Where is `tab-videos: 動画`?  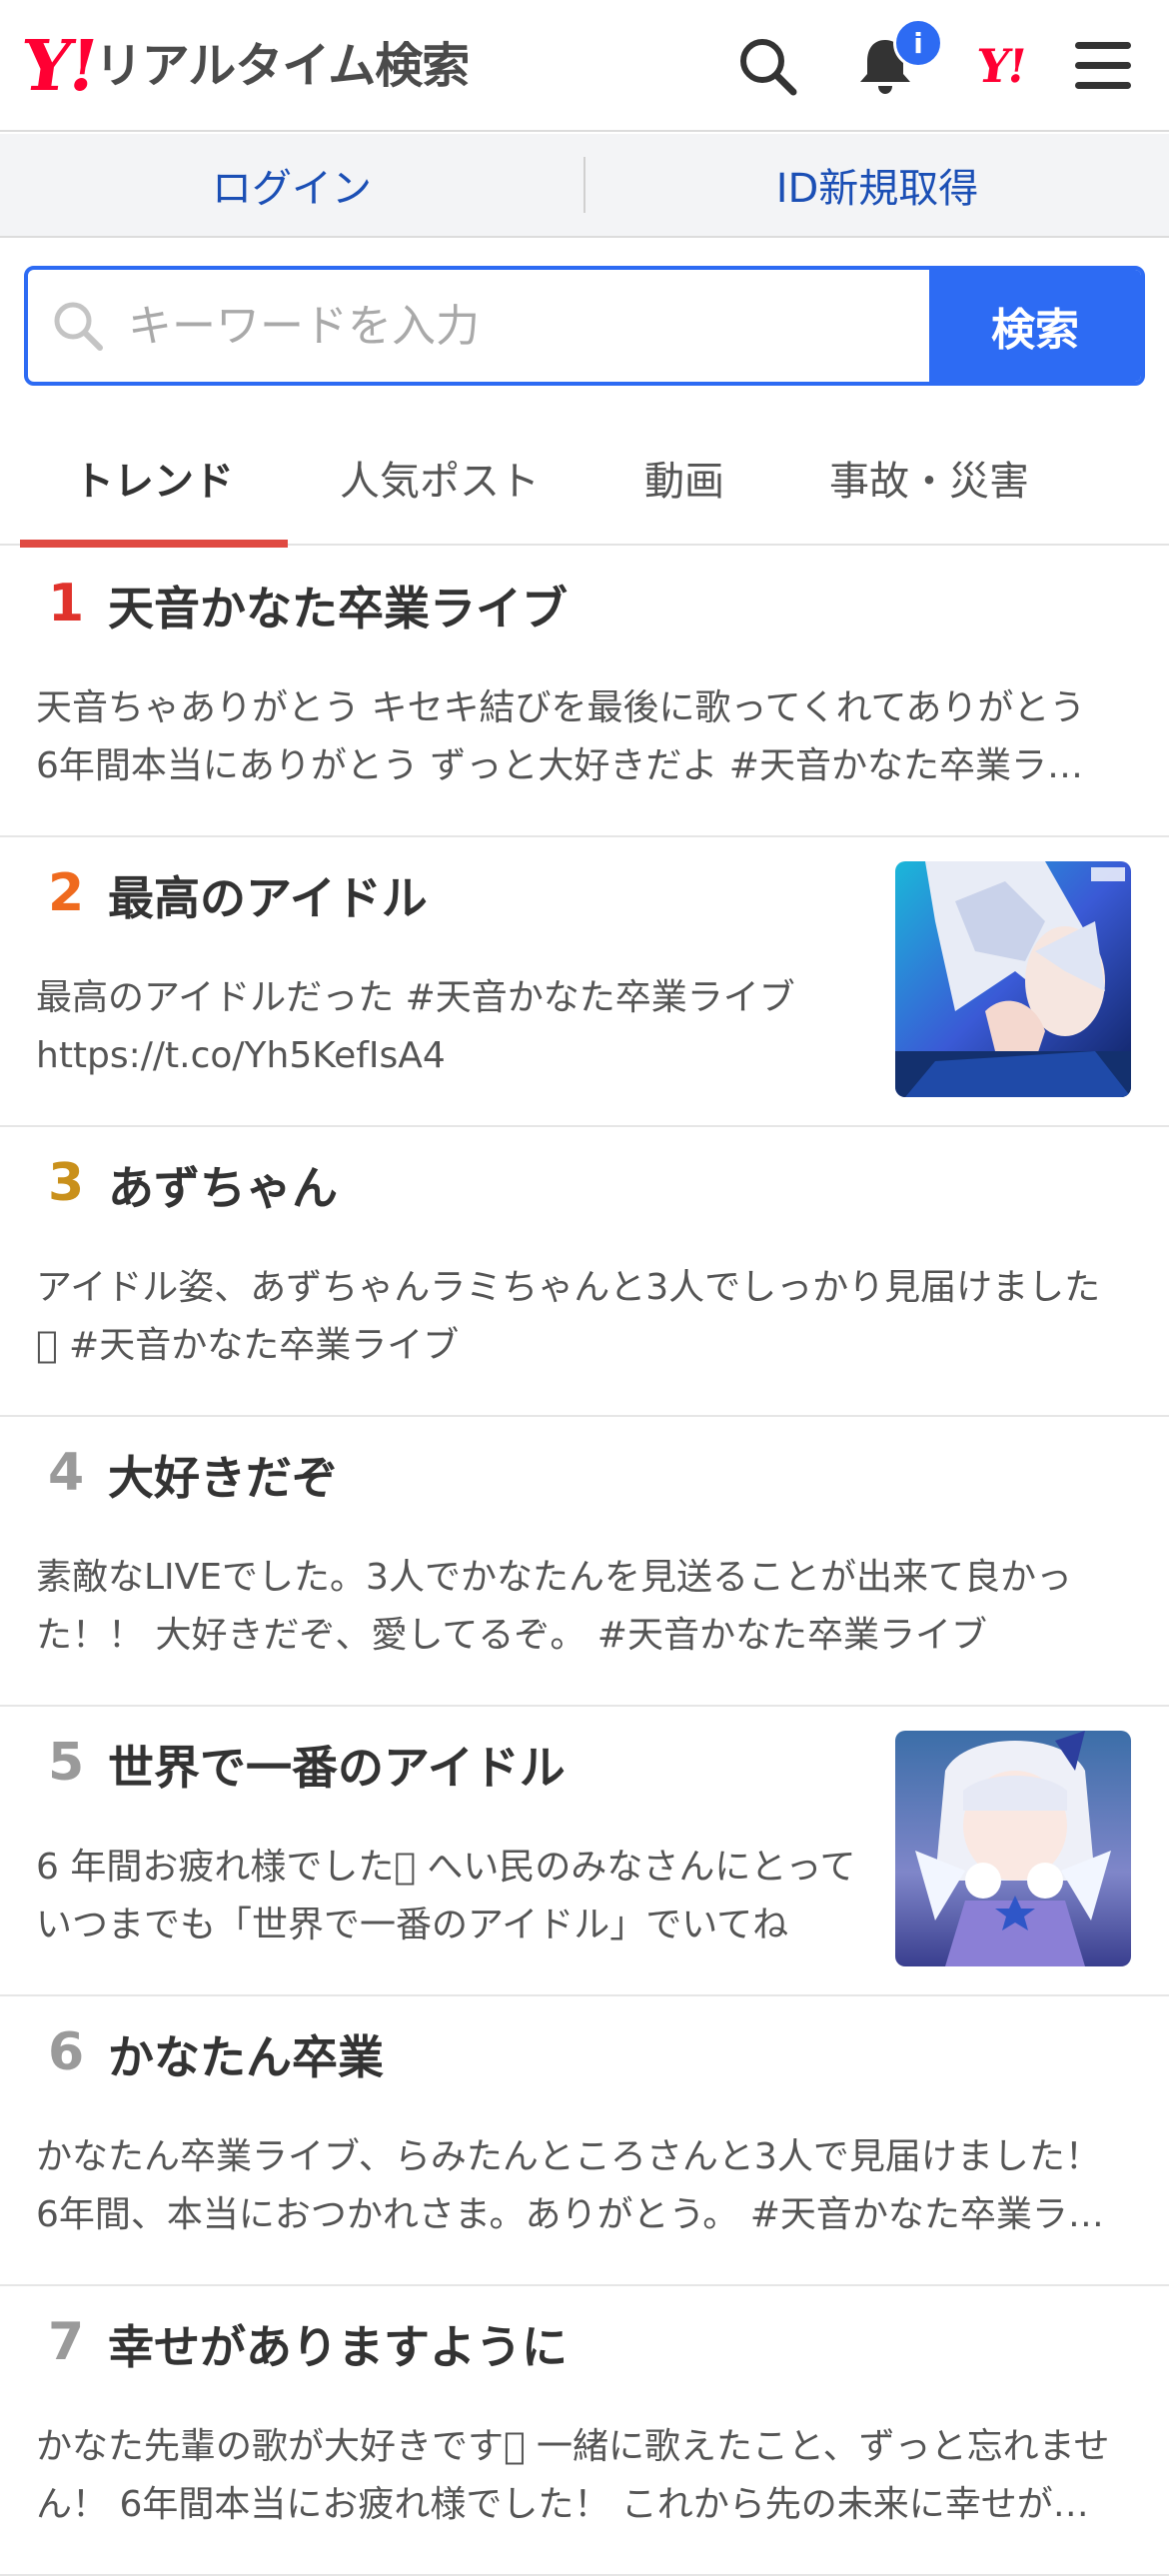 tab-videos: 動画 is located at coordinates (684, 478).